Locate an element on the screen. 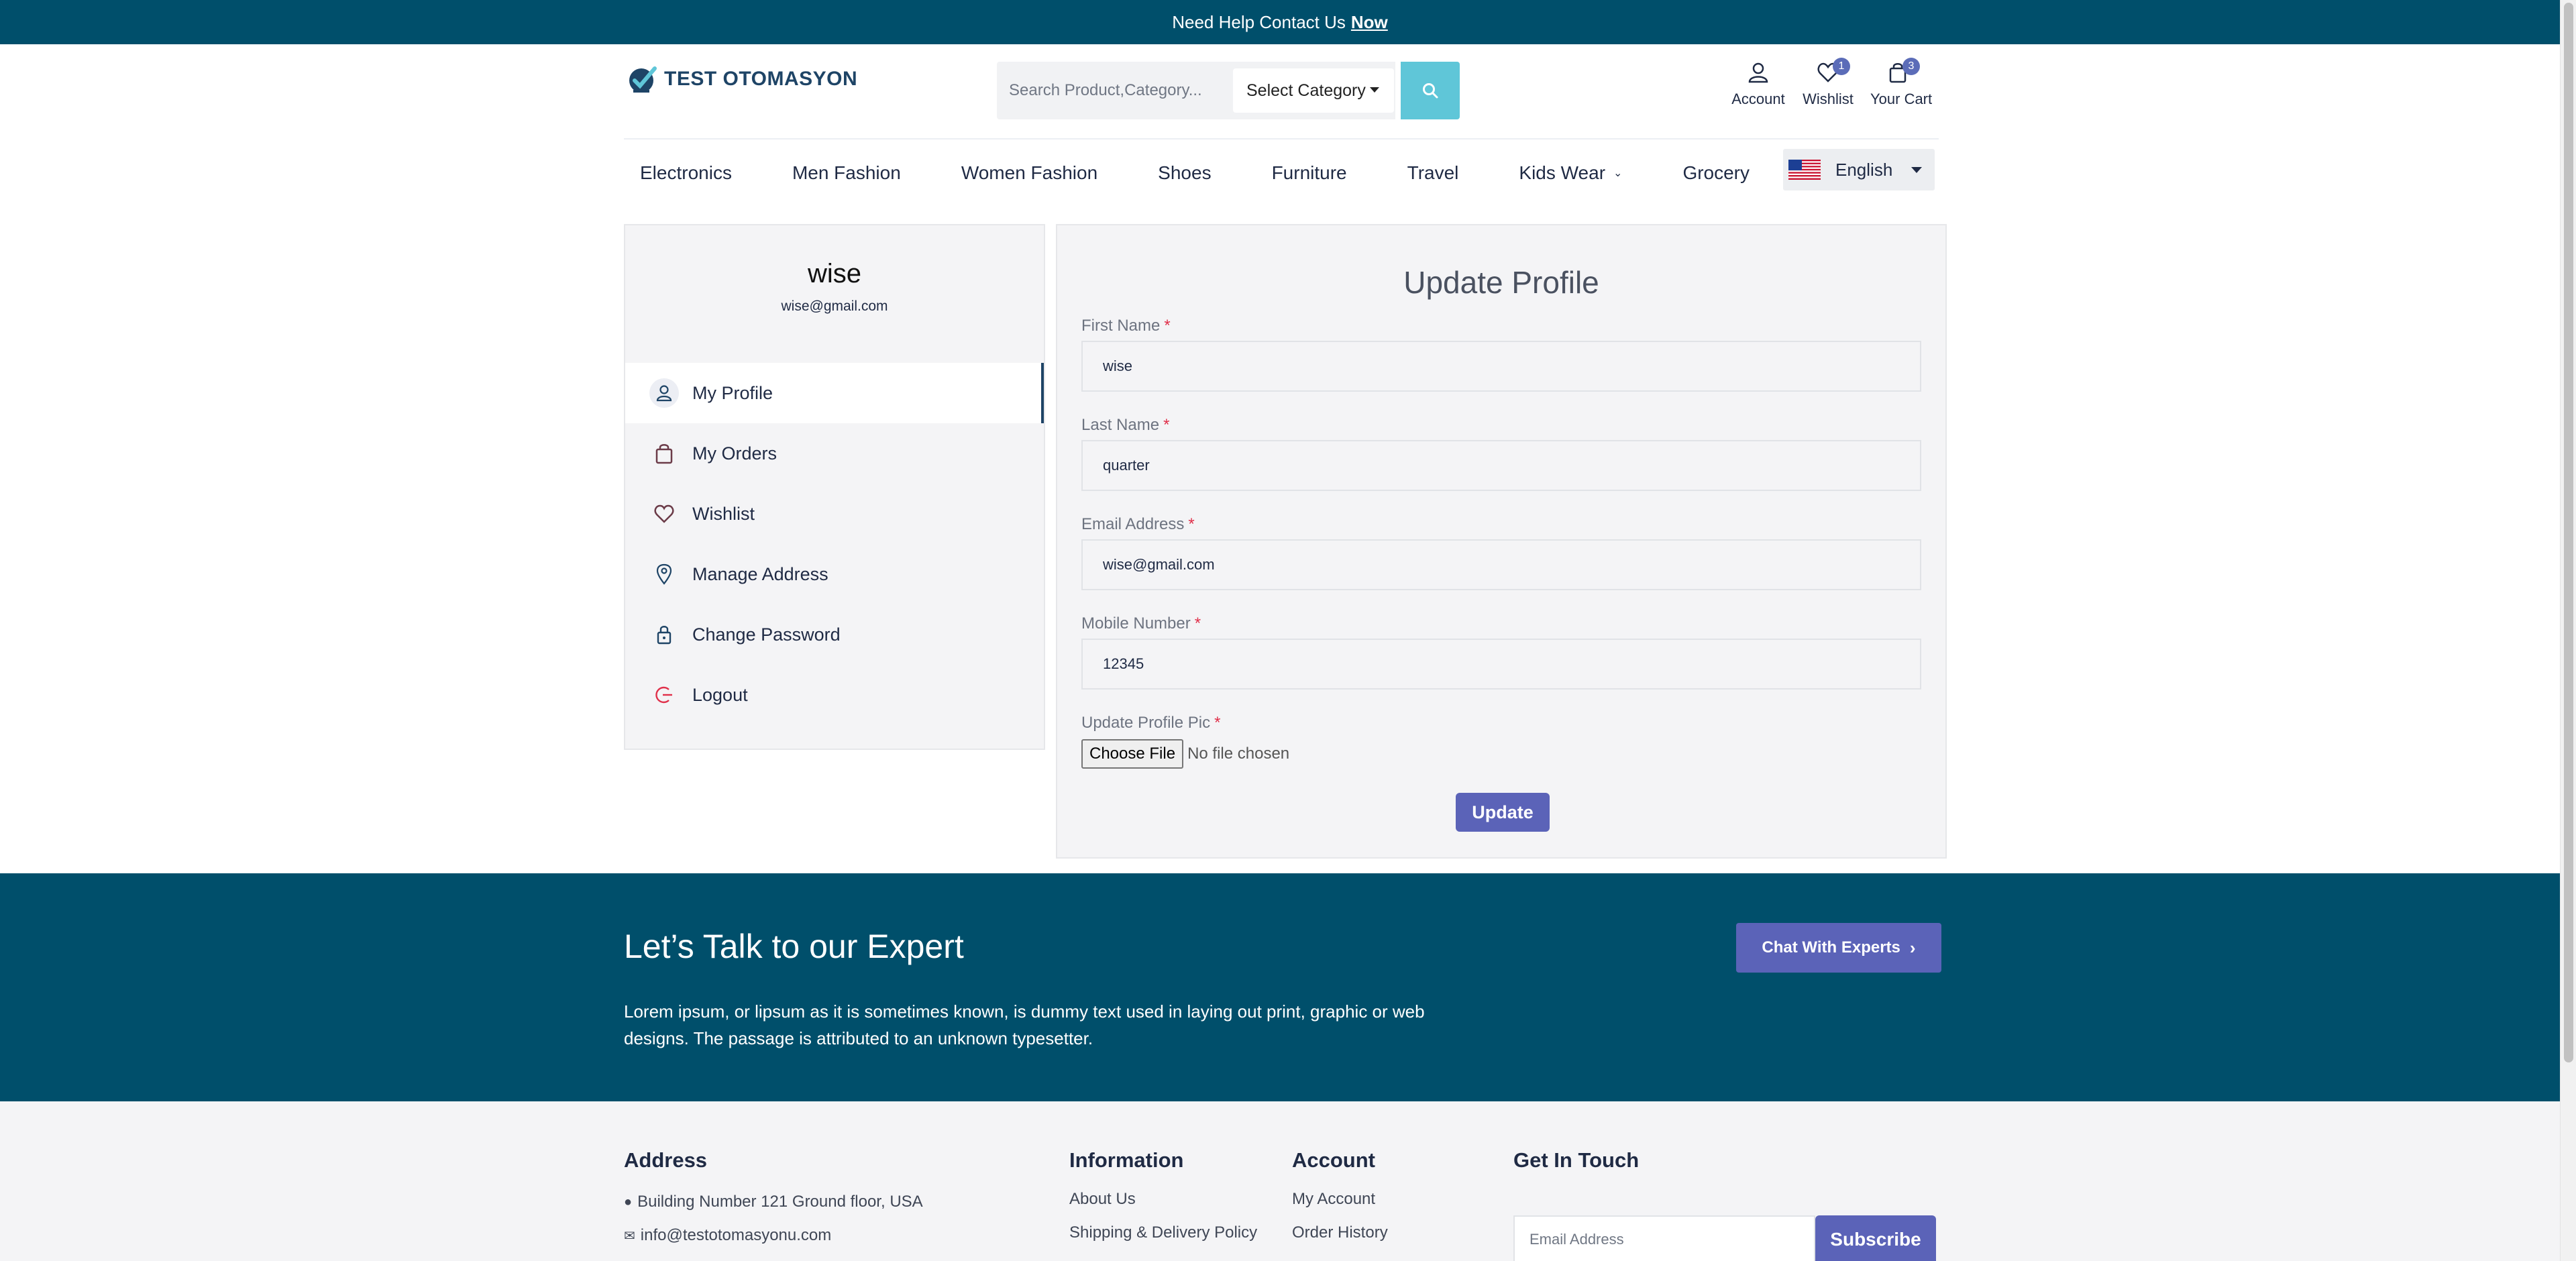  footer-account: Account My Account Order History is located at coordinates (1340, 1195).